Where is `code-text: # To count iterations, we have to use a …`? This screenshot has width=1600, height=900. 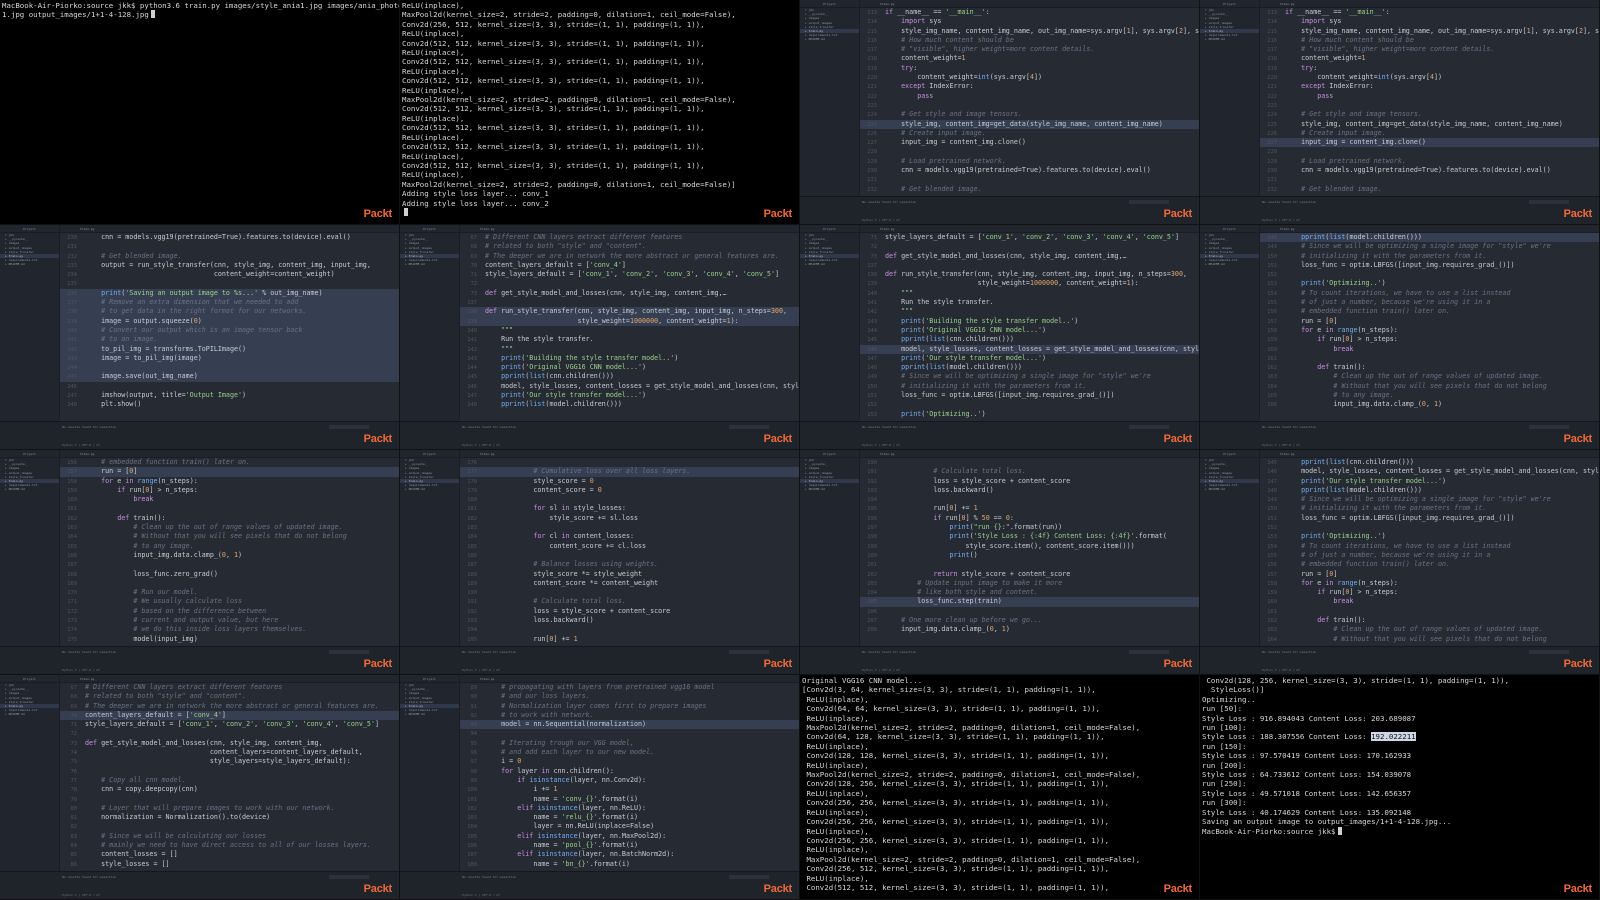 code-text: # To count iterations, we have to use a … is located at coordinates (1406, 292).